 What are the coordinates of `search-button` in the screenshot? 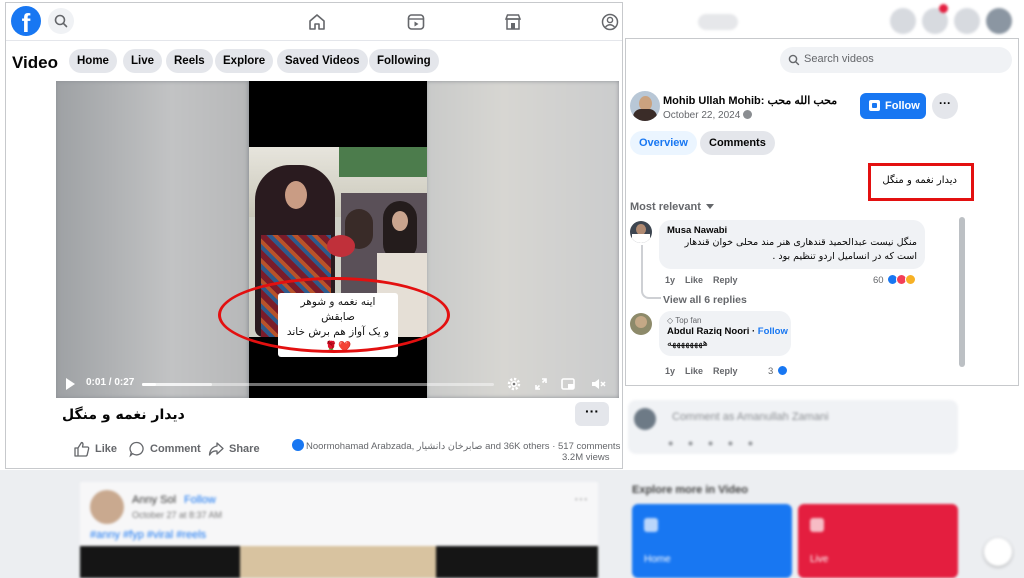 It's located at (61, 21).